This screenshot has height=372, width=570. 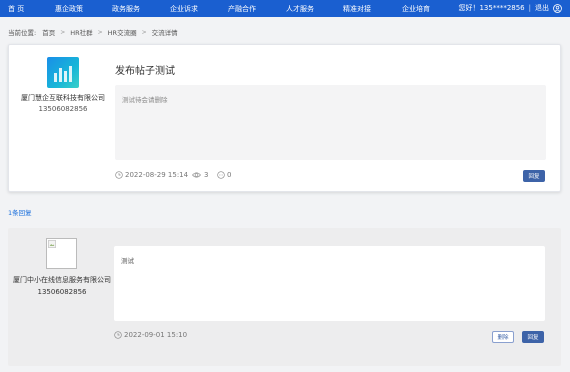 I want to click on post-comments: 0, so click(x=224, y=175).